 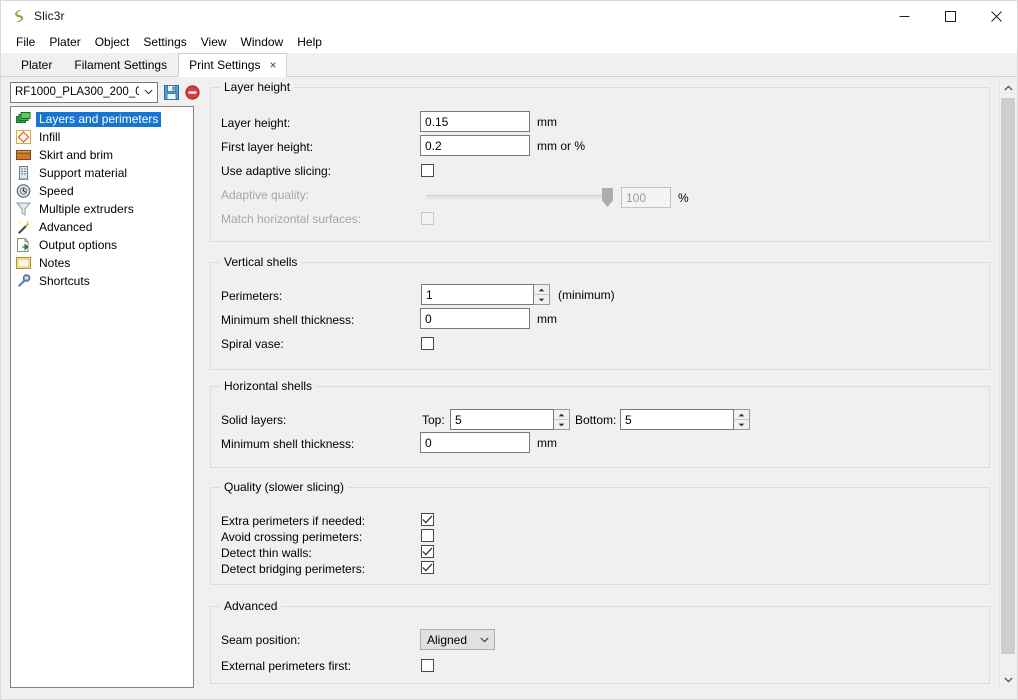 I want to click on solid-layers-bottom-label: Bottom:, so click(x=596, y=420).